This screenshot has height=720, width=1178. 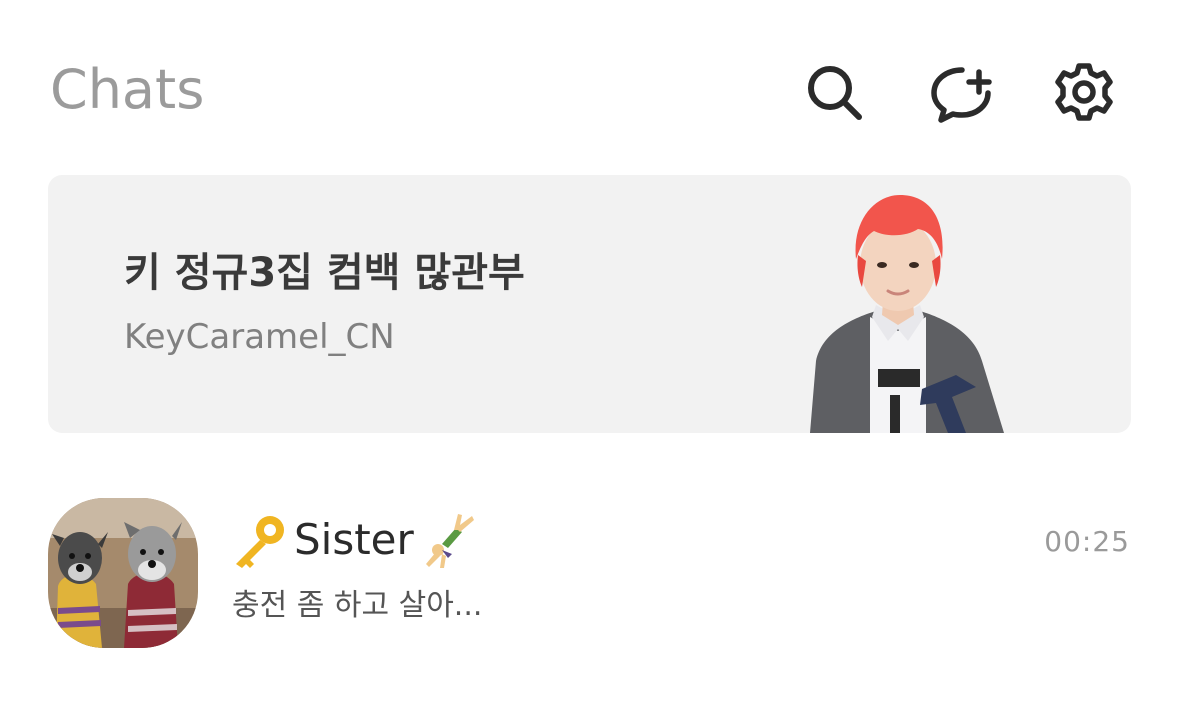 I want to click on page-title: Chats, so click(x=127, y=89).